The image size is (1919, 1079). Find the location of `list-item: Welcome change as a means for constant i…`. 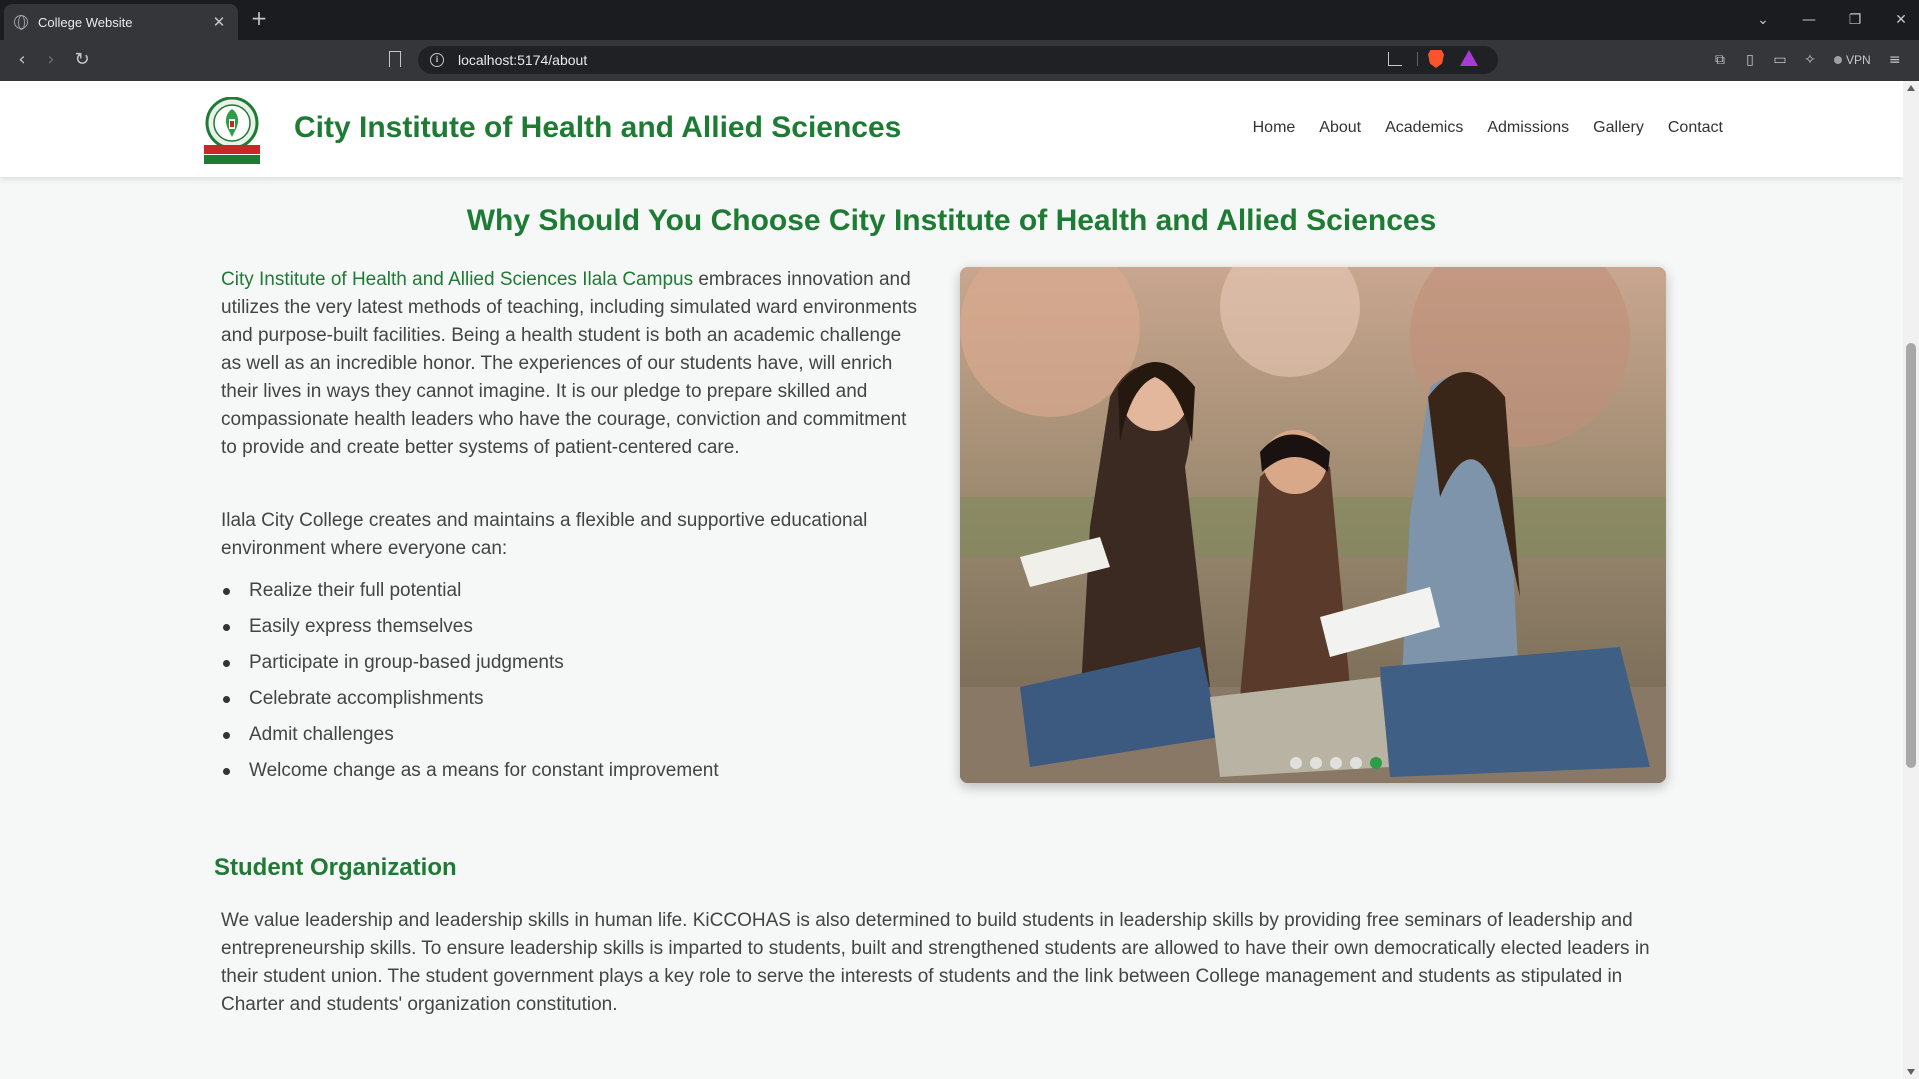

list-item: Welcome change as a means for constant i… is located at coordinates (573, 775).